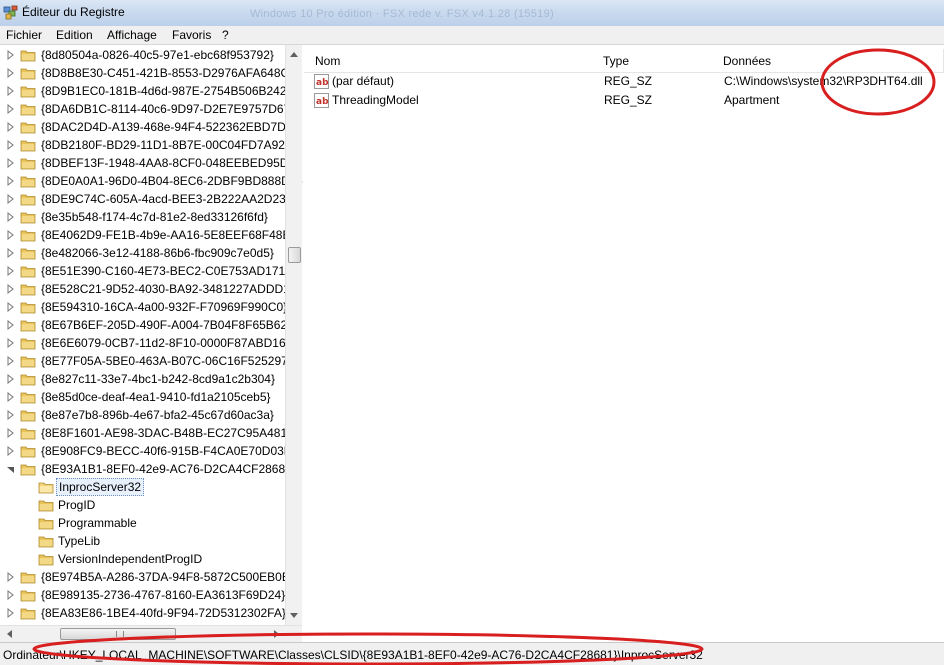 Image resolution: width=944 pixels, height=665 pixels. Describe the element at coordinates (472, 35) in the screenshot. I see `menu-bar: Fichier Edition Affichage Favoris ?` at that location.